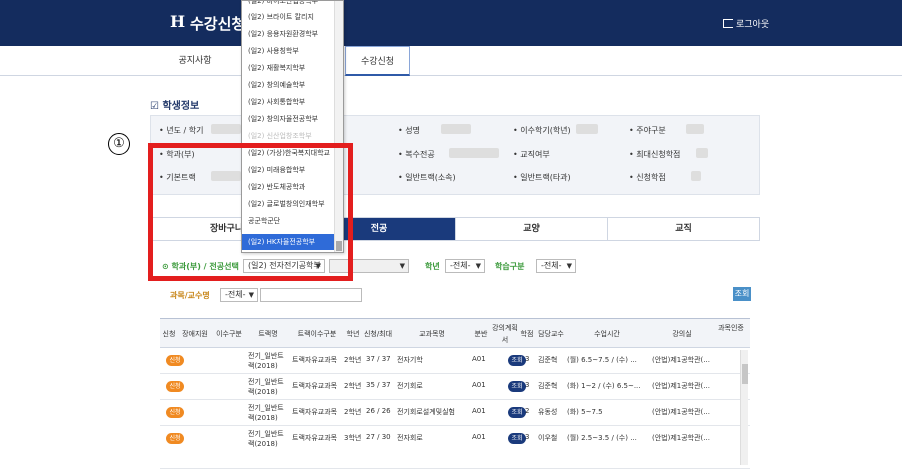  I want to click on search-button: 조회, so click(742, 294).